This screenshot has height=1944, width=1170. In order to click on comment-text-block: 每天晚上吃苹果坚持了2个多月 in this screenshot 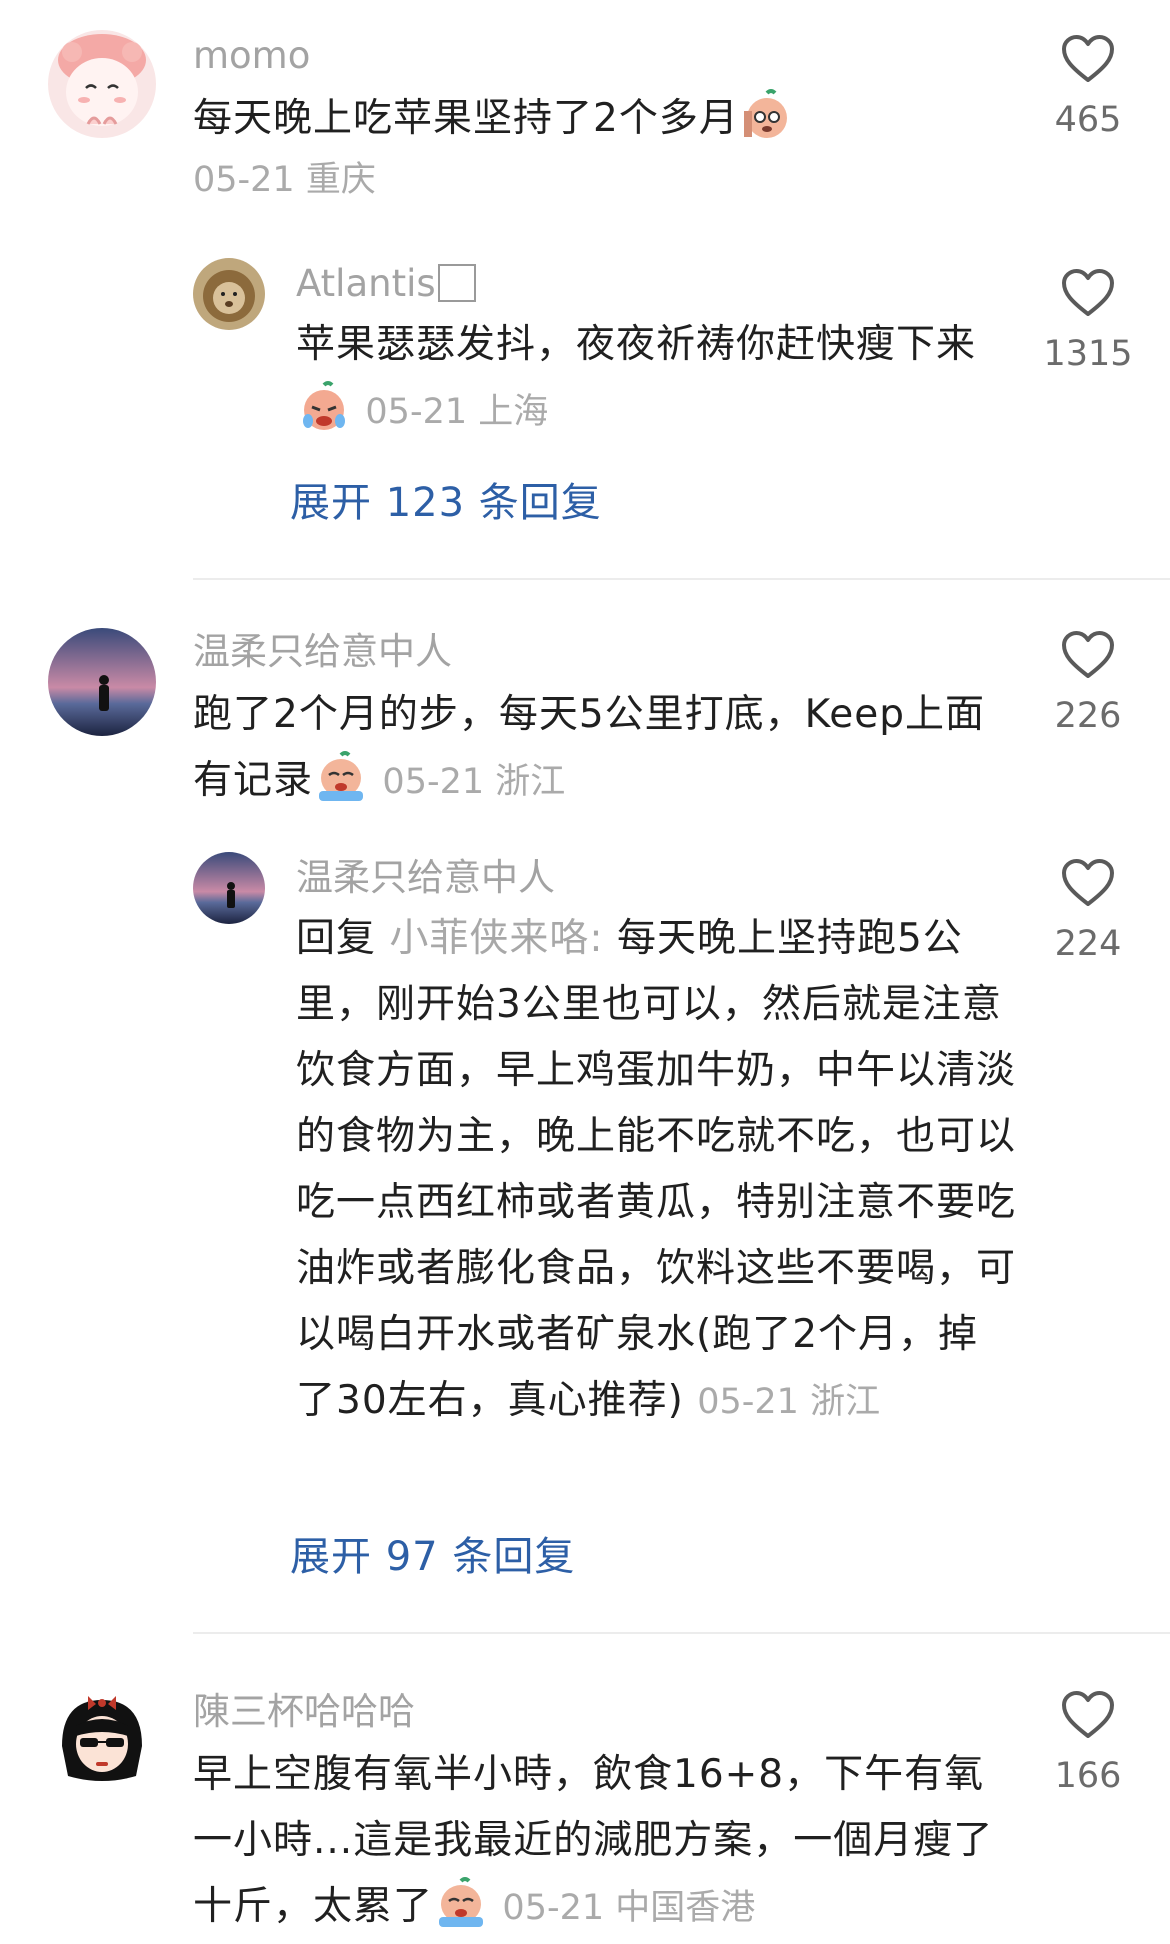, I will do `click(598, 119)`.